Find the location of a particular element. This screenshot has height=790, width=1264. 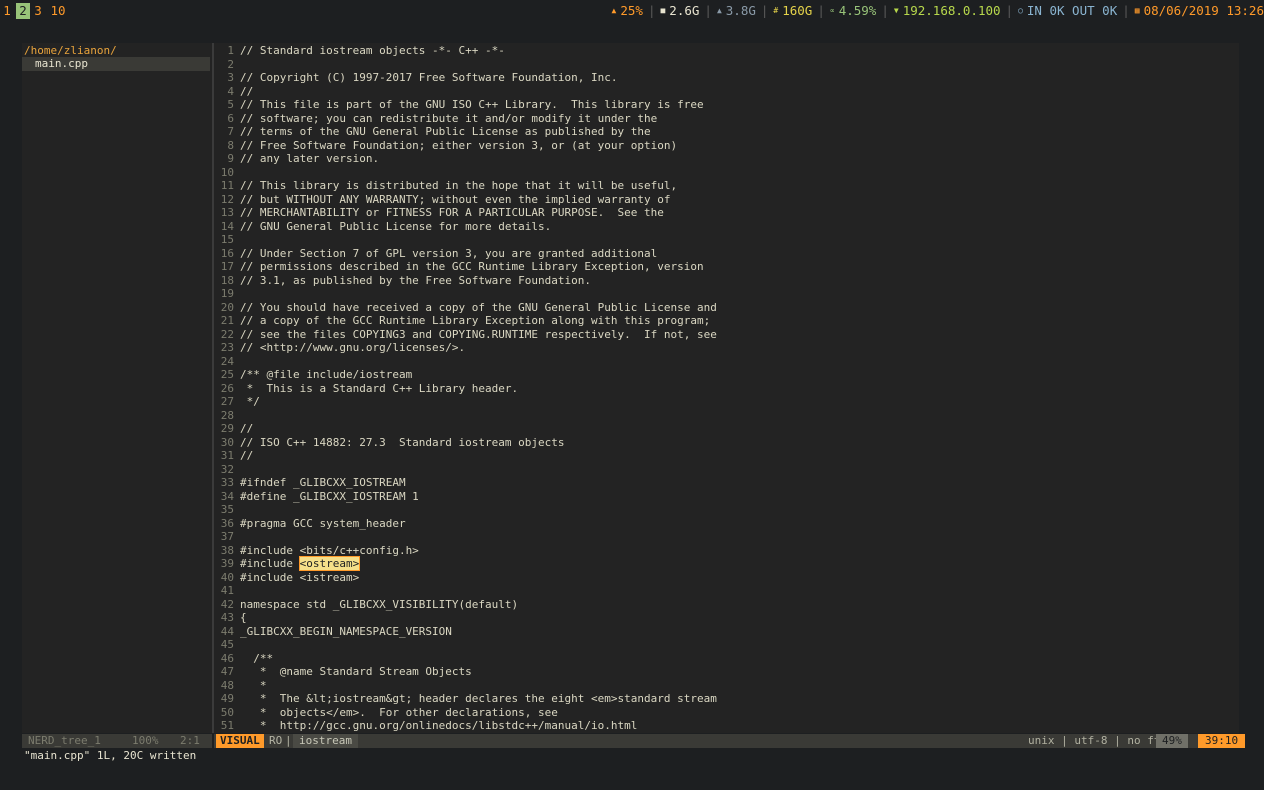

code-line: 4 // is located at coordinates (726, 92).